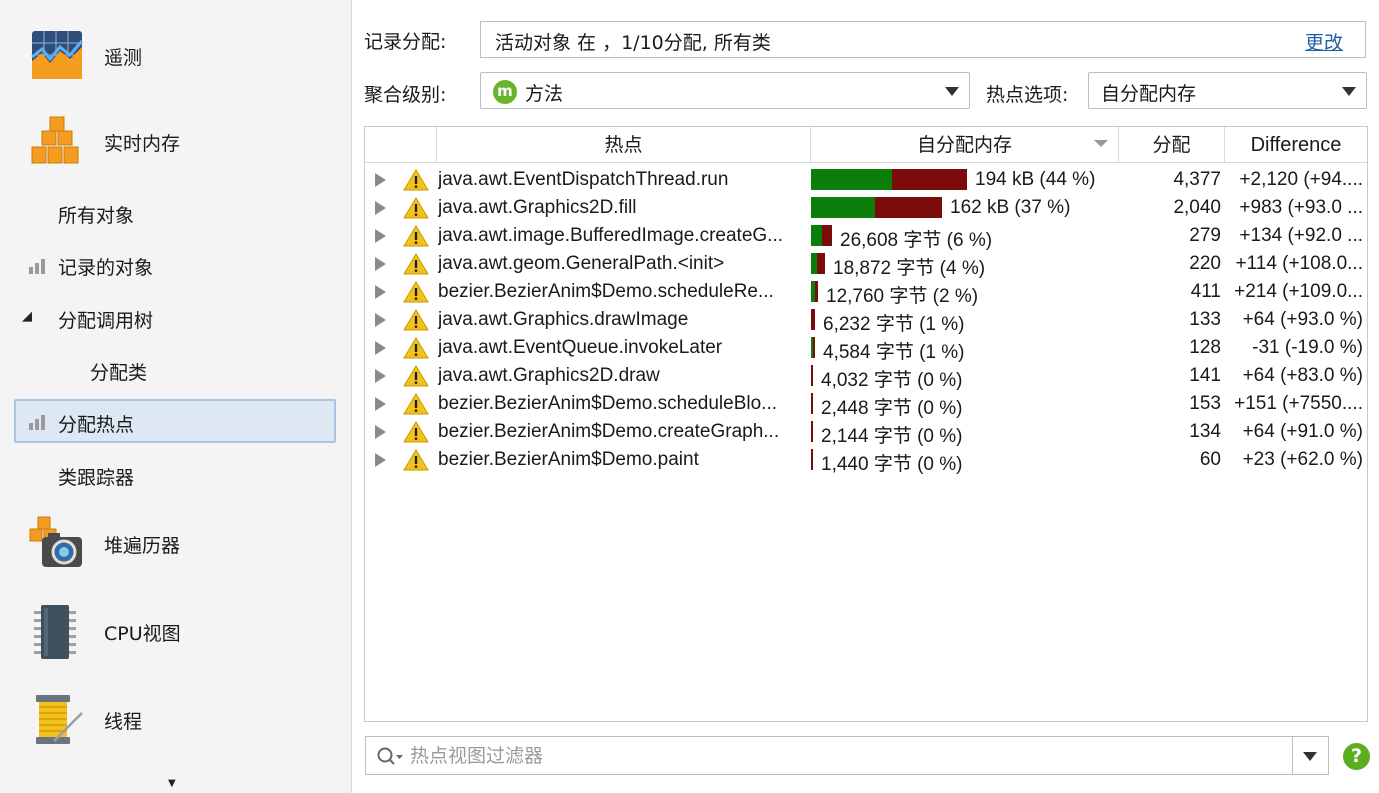 The height and width of the screenshot is (793, 1379). What do you see at coordinates (894, 352) in the screenshot?
I see `self-alloc-memory-value: 4,584 字节 (1 %)` at bounding box center [894, 352].